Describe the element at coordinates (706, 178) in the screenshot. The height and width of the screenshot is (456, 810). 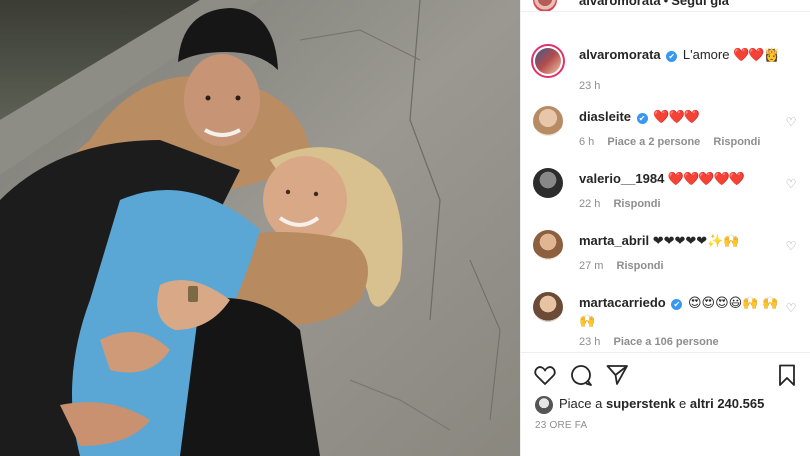
I see `comment-text: ❤️❤️❤️❤️❤️` at that location.